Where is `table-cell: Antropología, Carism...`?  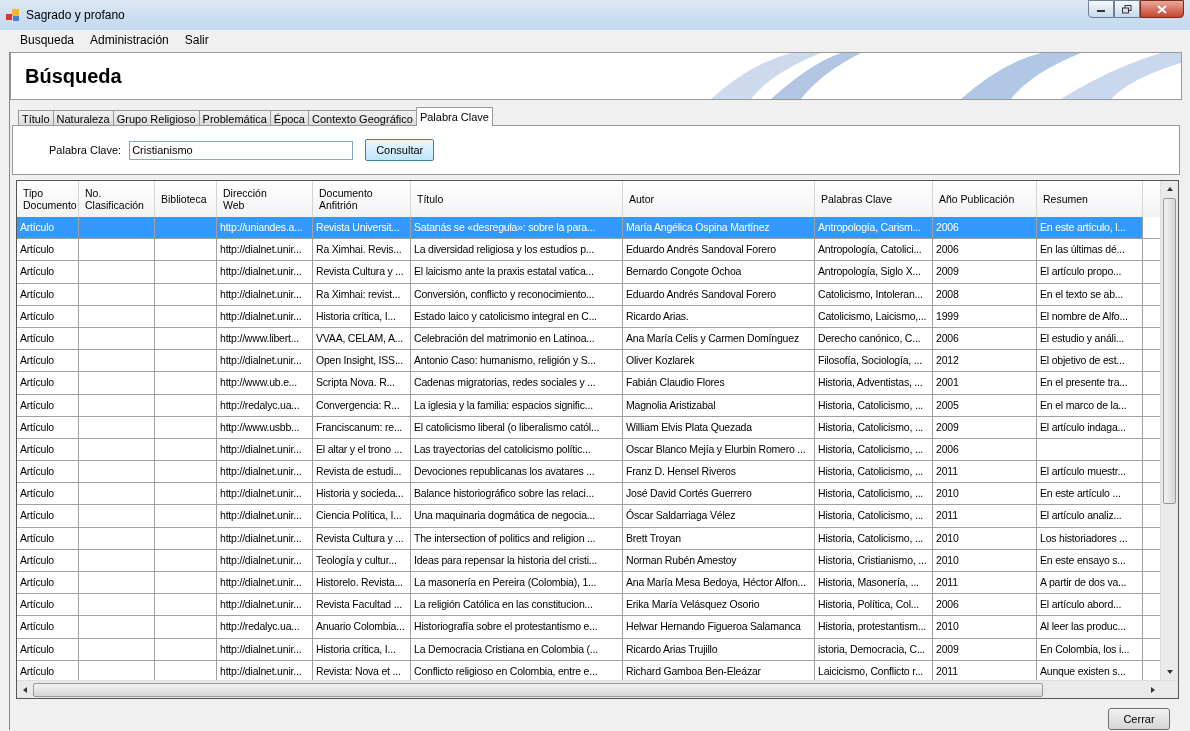 table-cell: Antropología, Carism... is located at coordinates (874, 228).